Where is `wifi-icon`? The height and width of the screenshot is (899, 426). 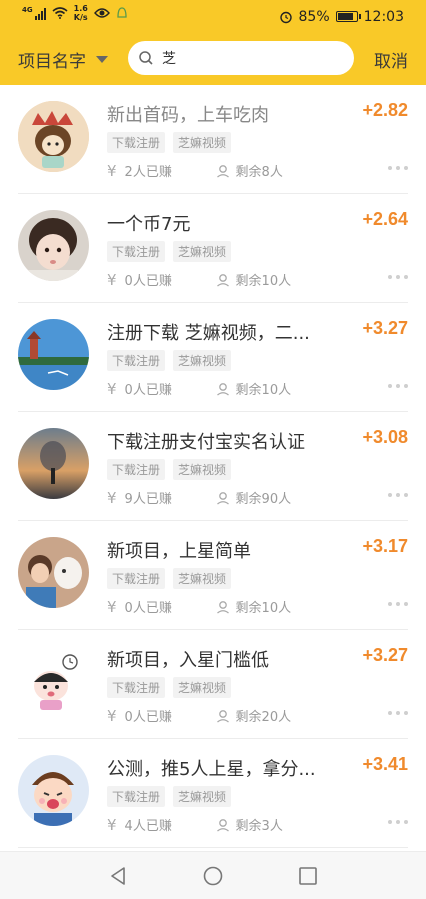 wifi-icon is located at coordinates (60, 13).